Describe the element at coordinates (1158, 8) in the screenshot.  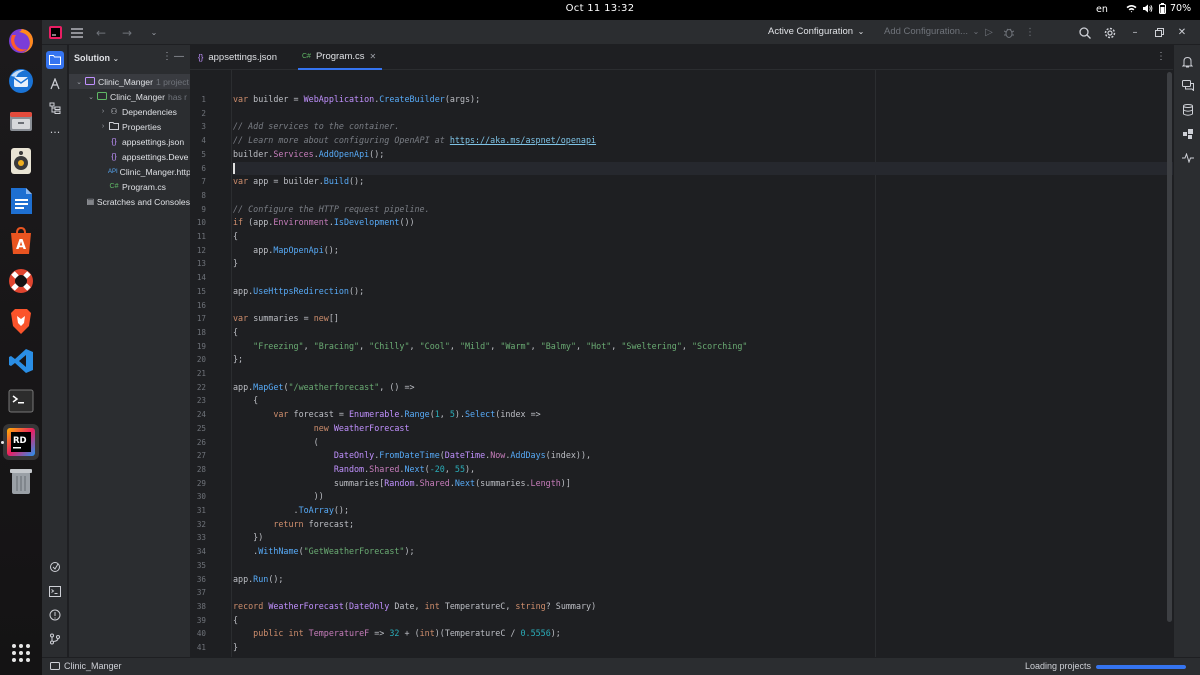
I see `system-status-area: 70%` at that location.